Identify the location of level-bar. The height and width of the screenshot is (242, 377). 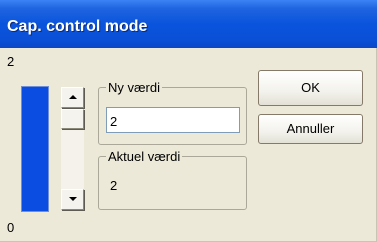
(35, 149).